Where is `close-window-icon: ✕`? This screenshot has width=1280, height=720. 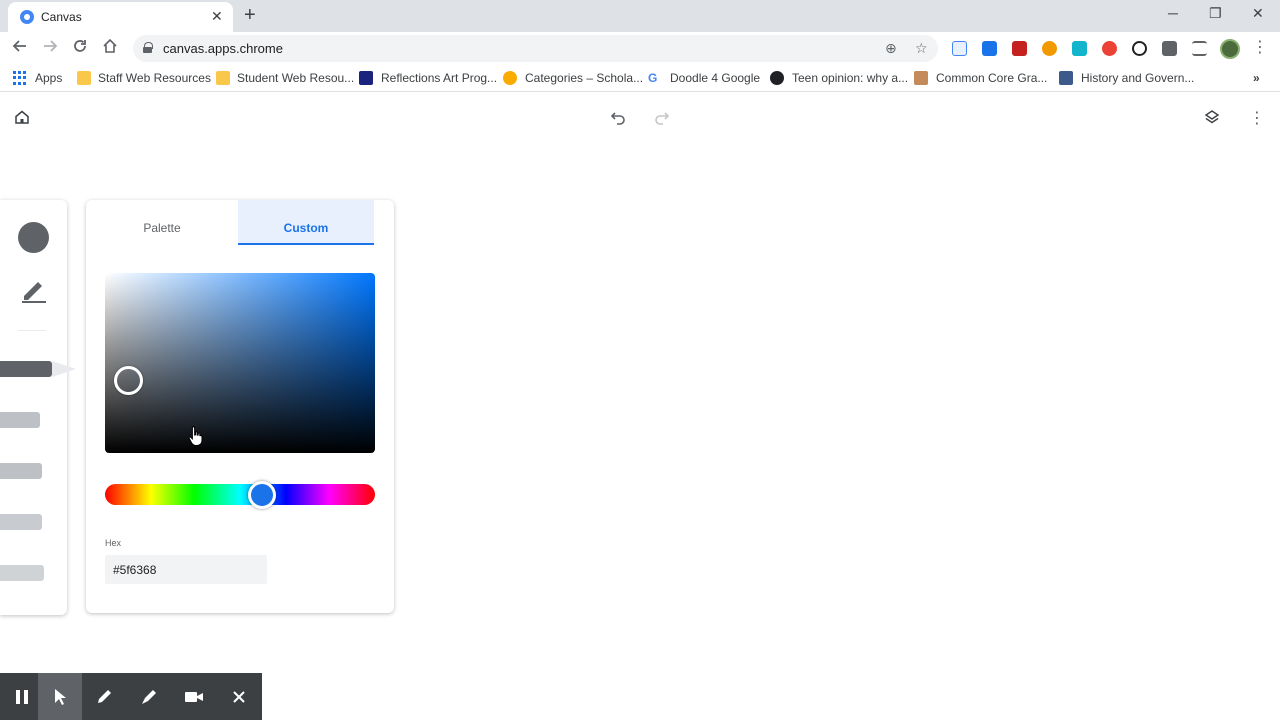
close-window-icon: ✕ is located at coordinates (1258, 13).